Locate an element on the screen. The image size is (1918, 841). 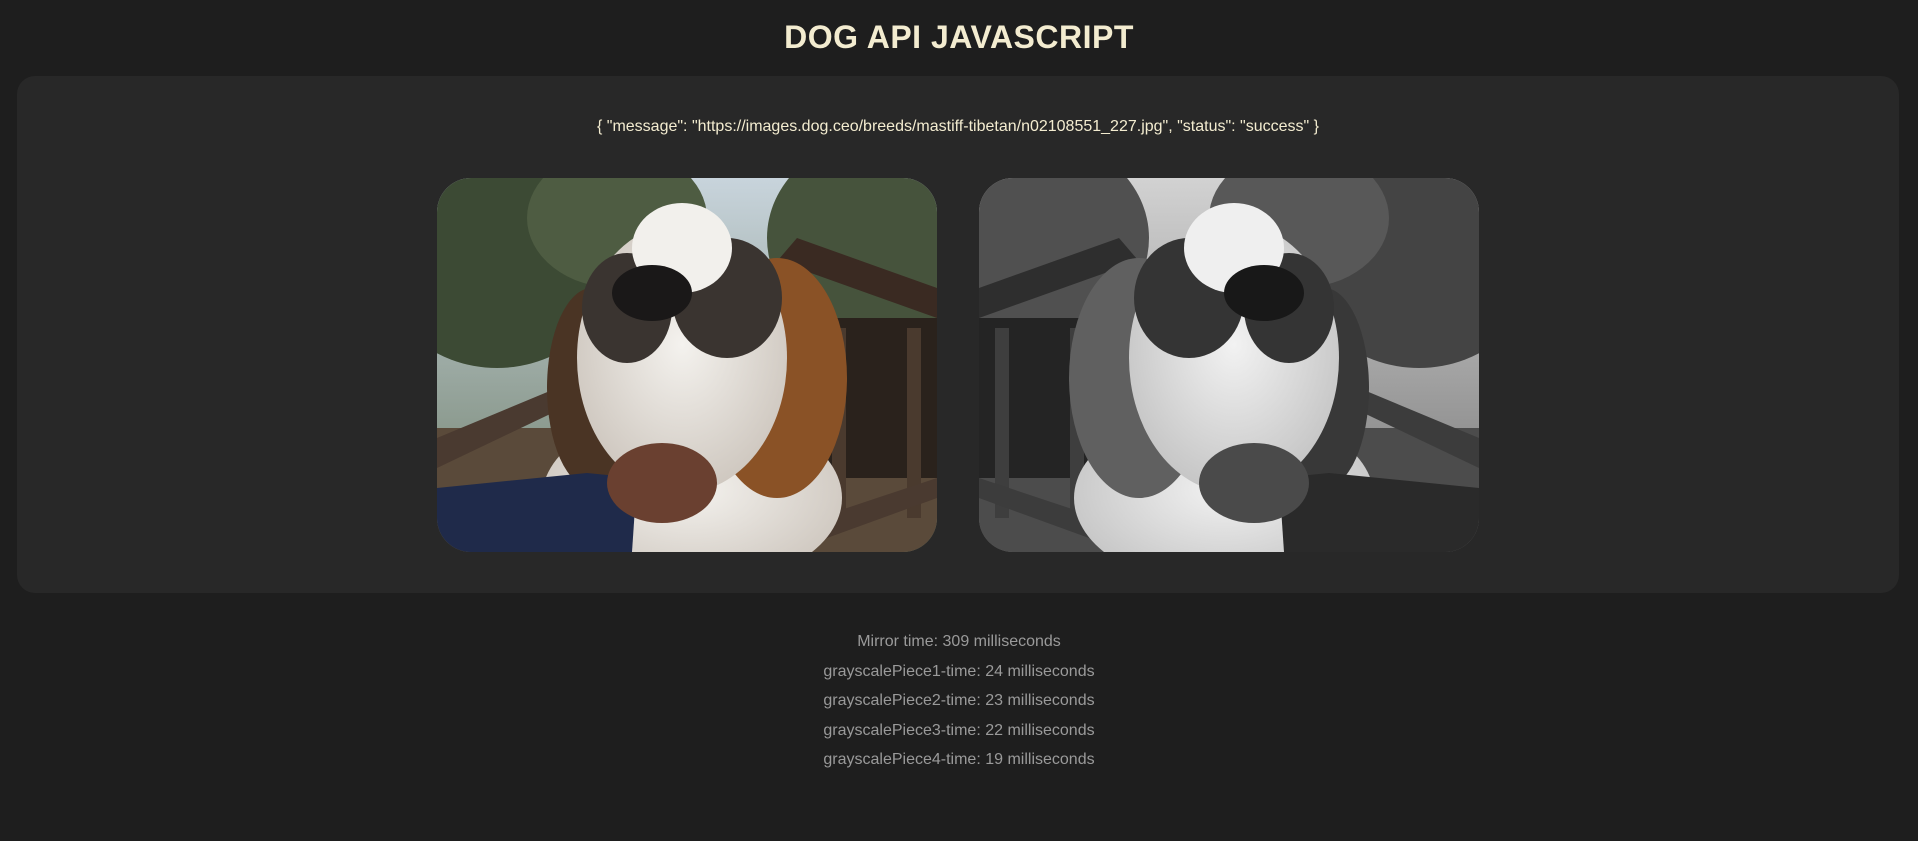
original-dog-image is located at coordinates (687, 365).